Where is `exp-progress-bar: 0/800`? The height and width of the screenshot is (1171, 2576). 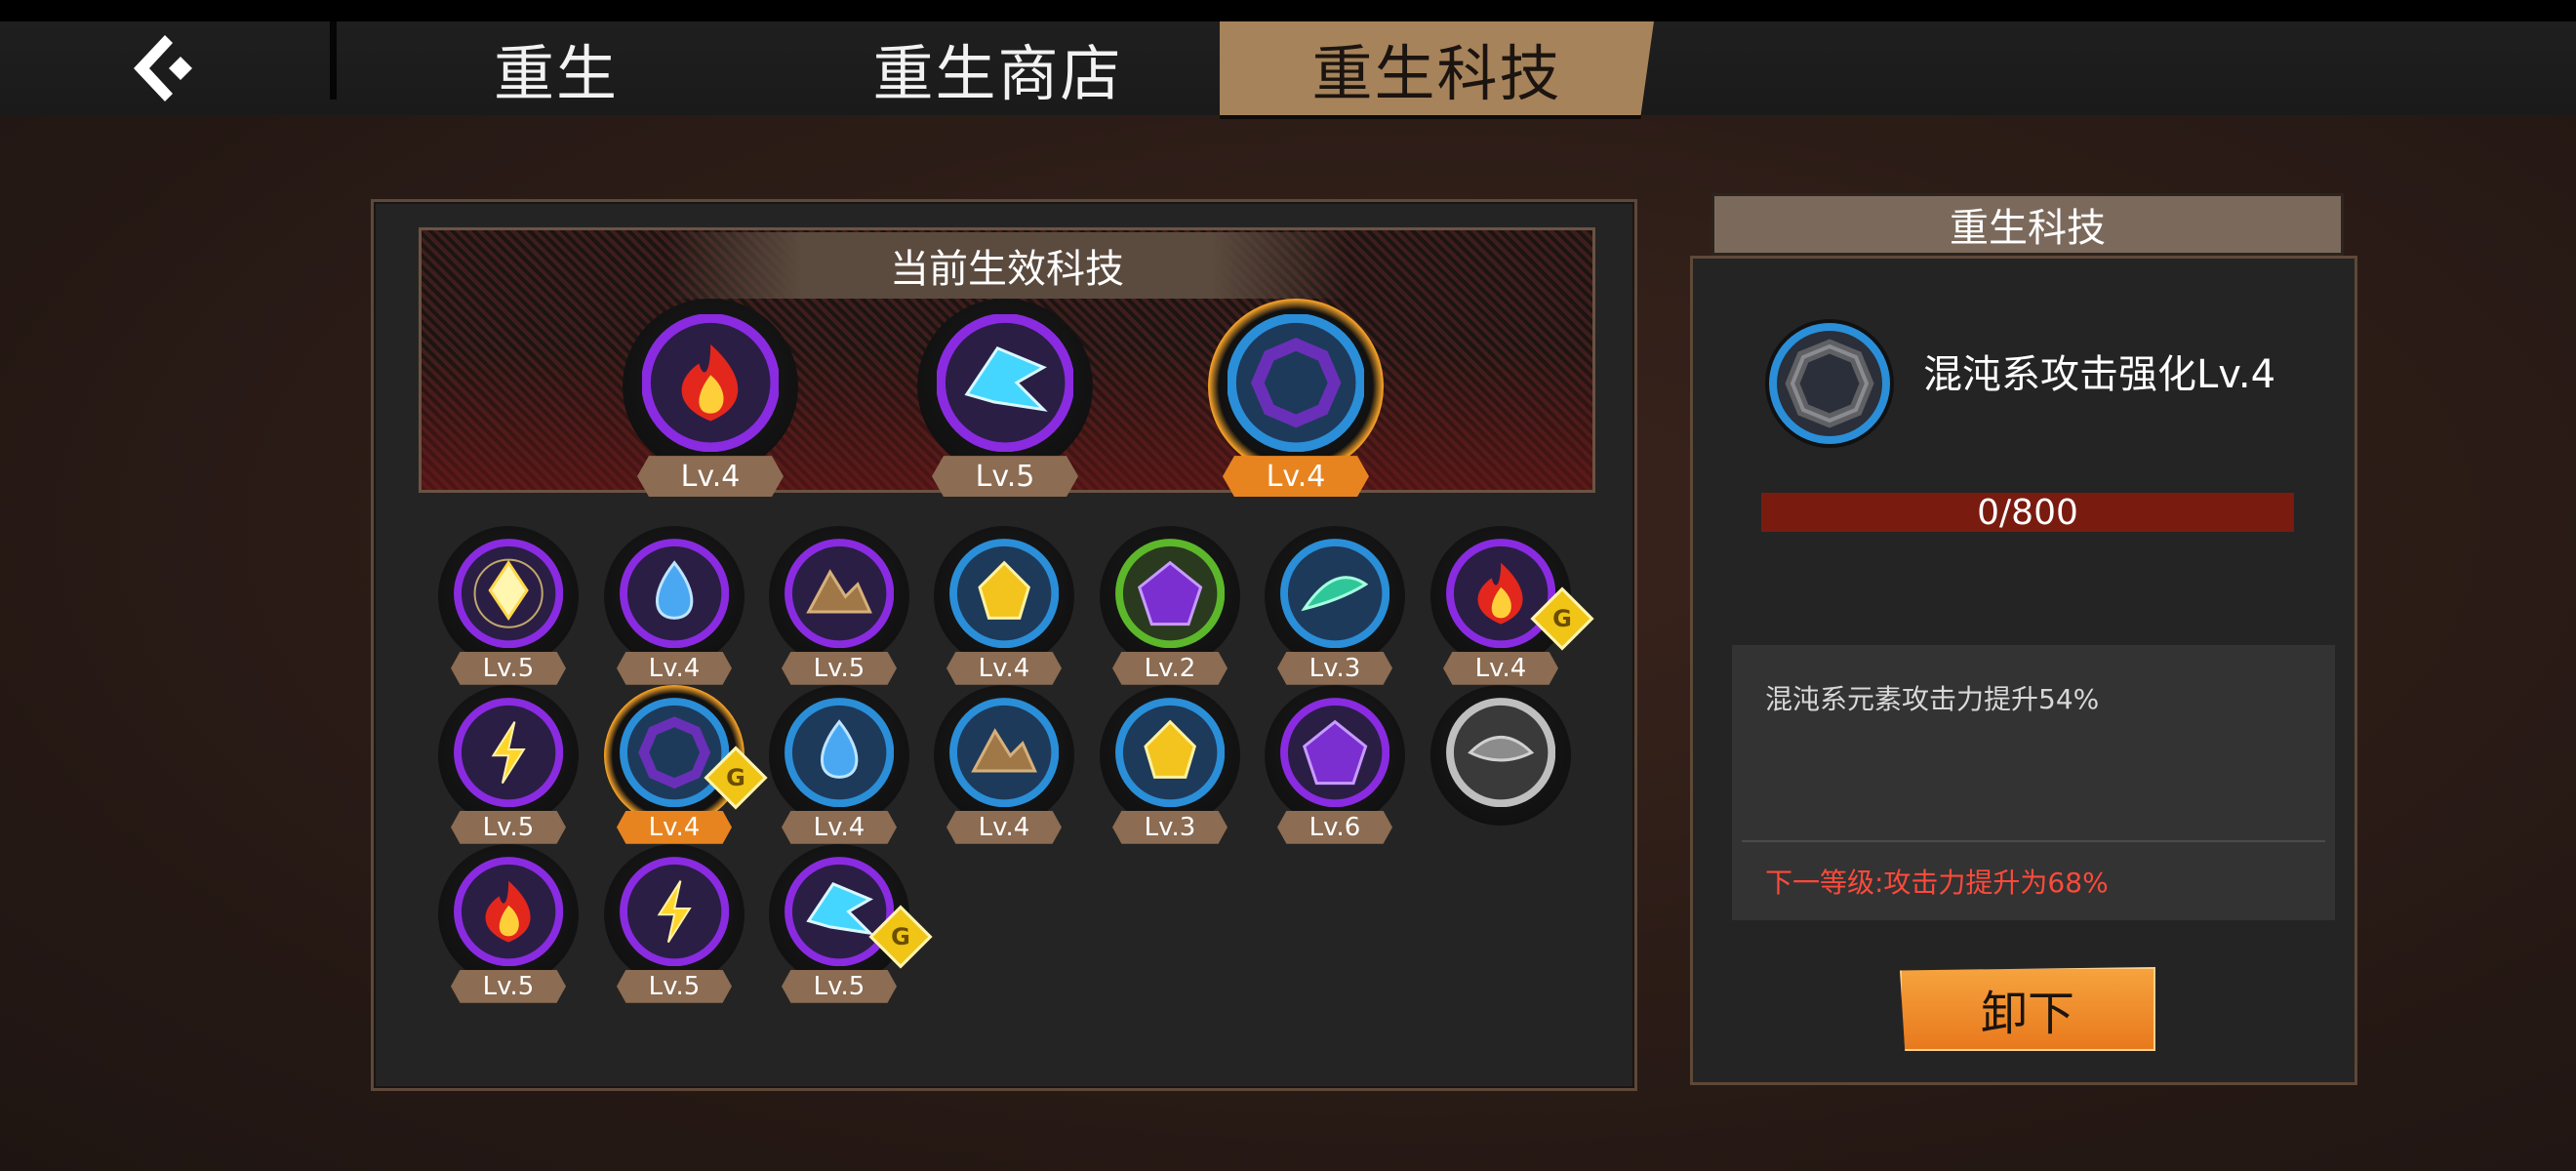
exp-progress-bar: 0/800 is located at coordinates (2028, 512).